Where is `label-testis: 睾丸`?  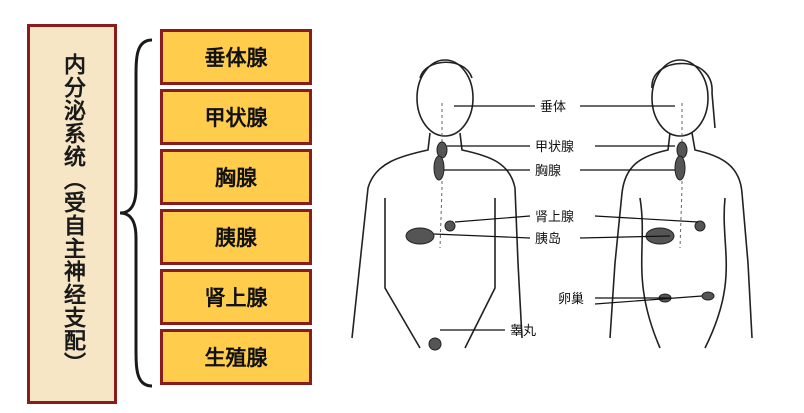
label-testis: 睾丸 is located at coordinates (523, 331).